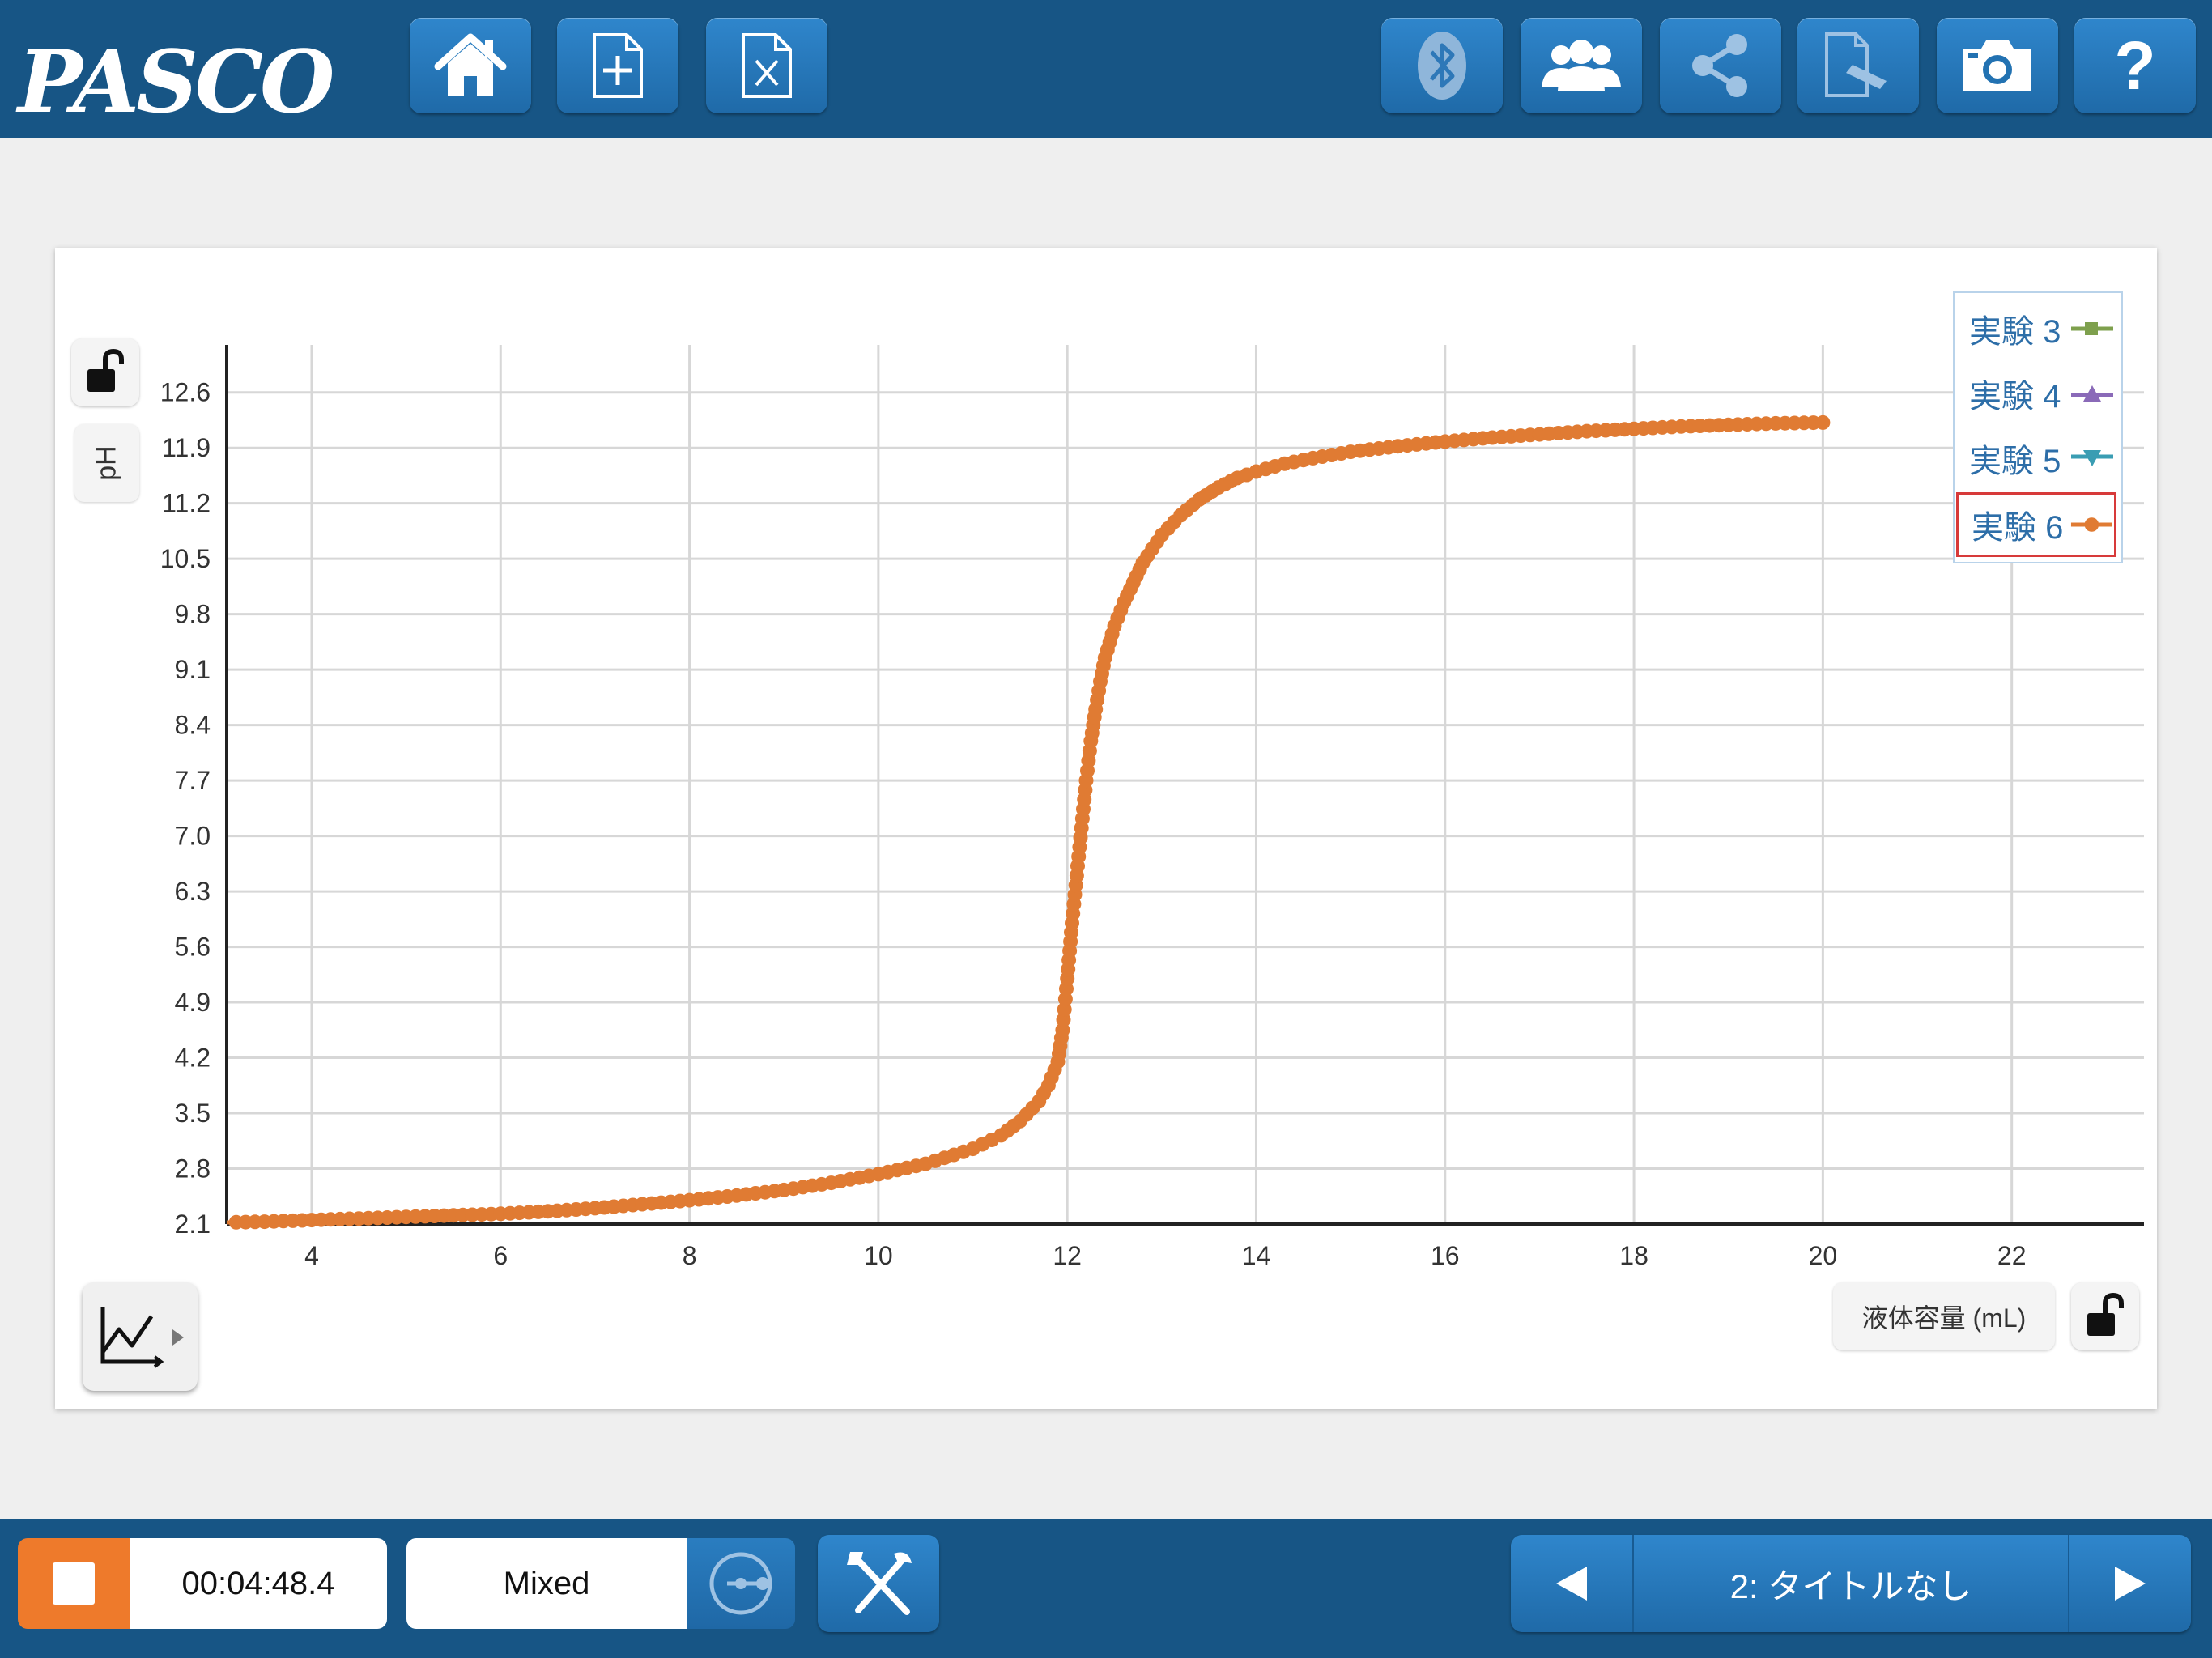 Image resolution: width=2212 pixels, height=1658 pixels. I want to click on y-tick-label: 7.0, so click(193, 836).